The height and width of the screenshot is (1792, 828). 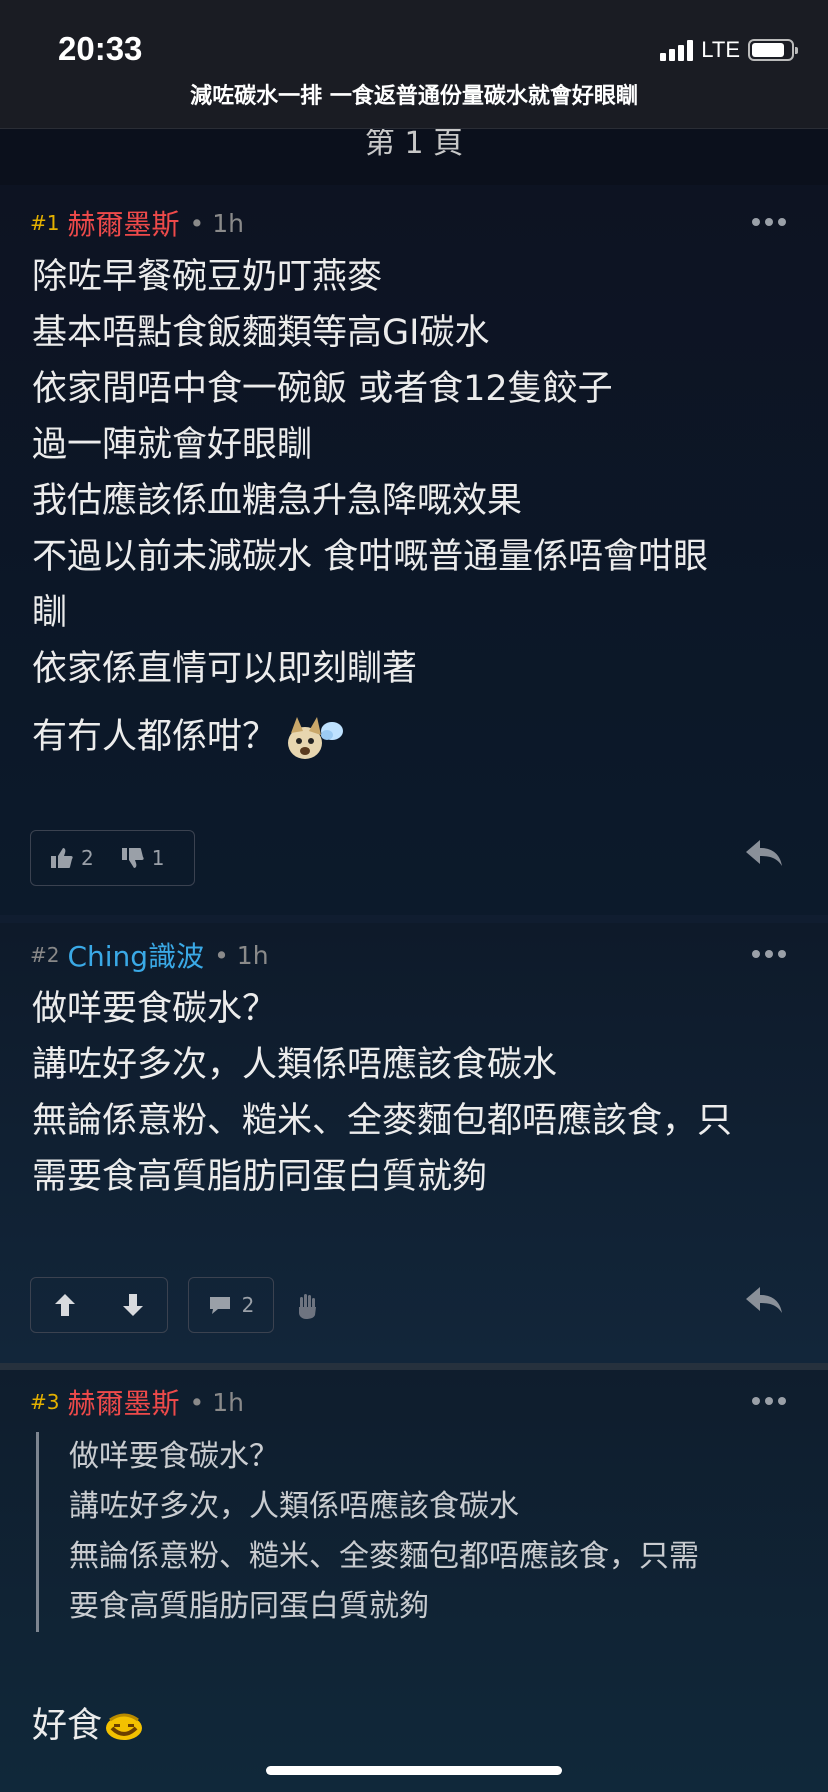 I want to click on post-number: #3, so click(x=45, y=1402).